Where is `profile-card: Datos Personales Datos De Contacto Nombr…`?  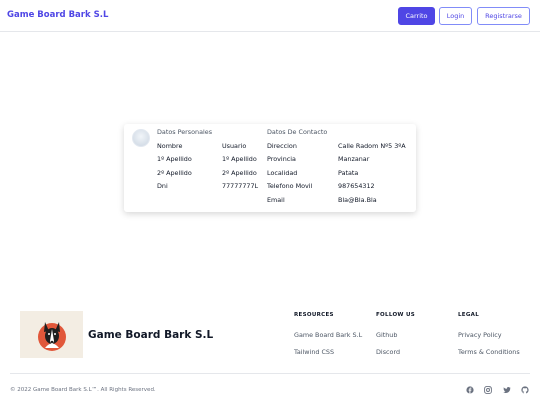
profile-card: Datos Personales Datos De Contacto Nombr… is located at coordinates (270, 168).